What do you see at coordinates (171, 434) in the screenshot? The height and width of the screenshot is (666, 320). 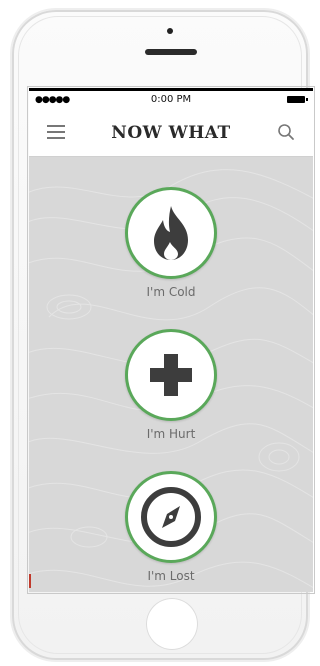 I see `option-label-hurt: I'm Hurt` at bounding box center [171, 434].